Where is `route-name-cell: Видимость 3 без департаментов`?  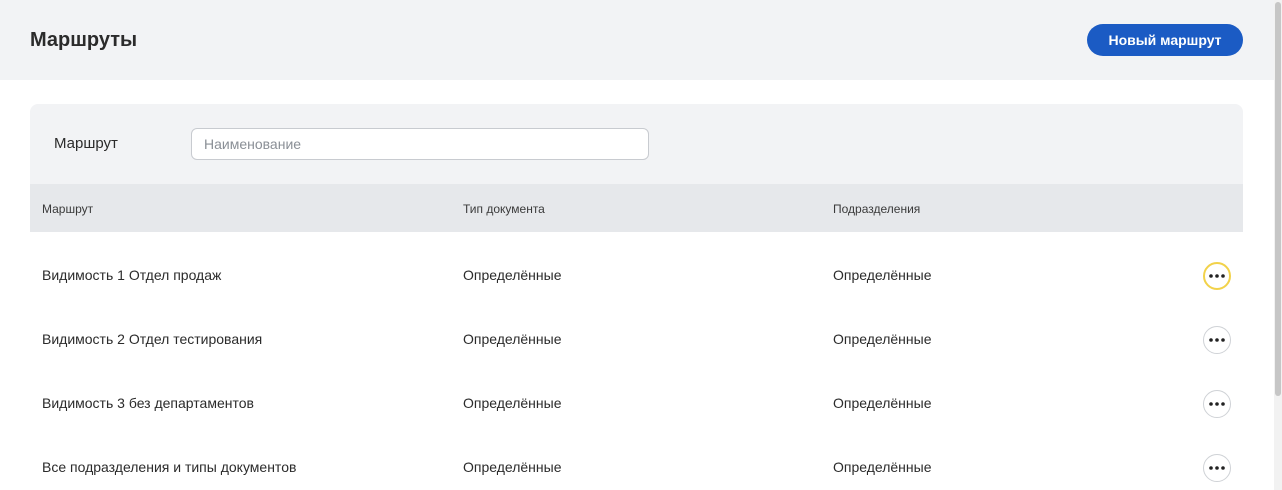
route-name-cell: Видимость 3 без департаментов is located at coordinates (148, 403).